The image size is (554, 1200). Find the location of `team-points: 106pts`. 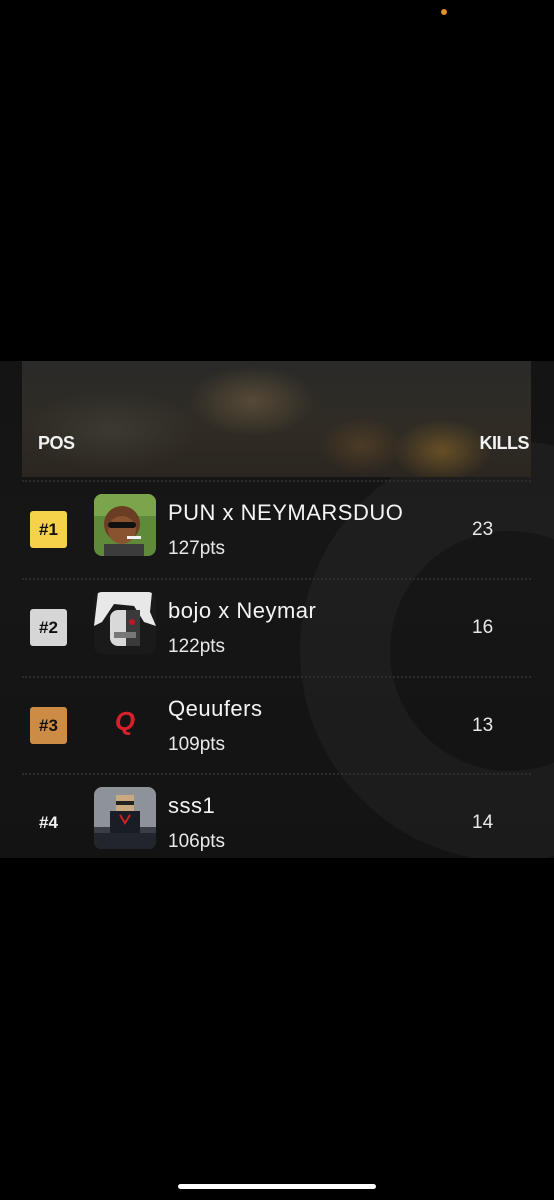

team-points: 106pts is located at coordinates (197, 841).